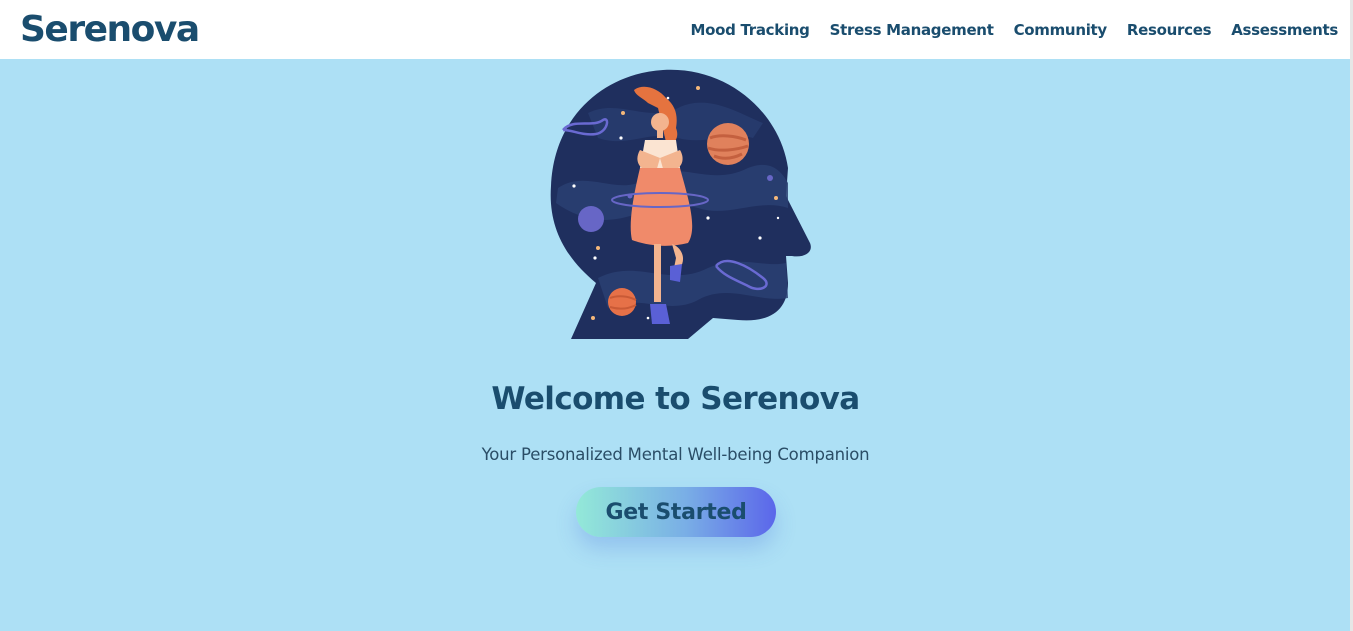 The image size is (1353, 631). What do you see at coordinates (591, 219) in the screenshot?
I see `planet-purple` at bounding box center [591, 219].